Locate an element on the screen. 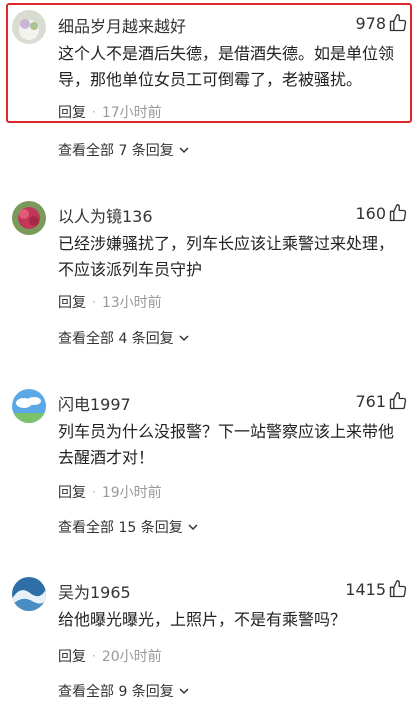 The image size is (420, 710). username: 闪电1997 is located at coordinates (94, 403).